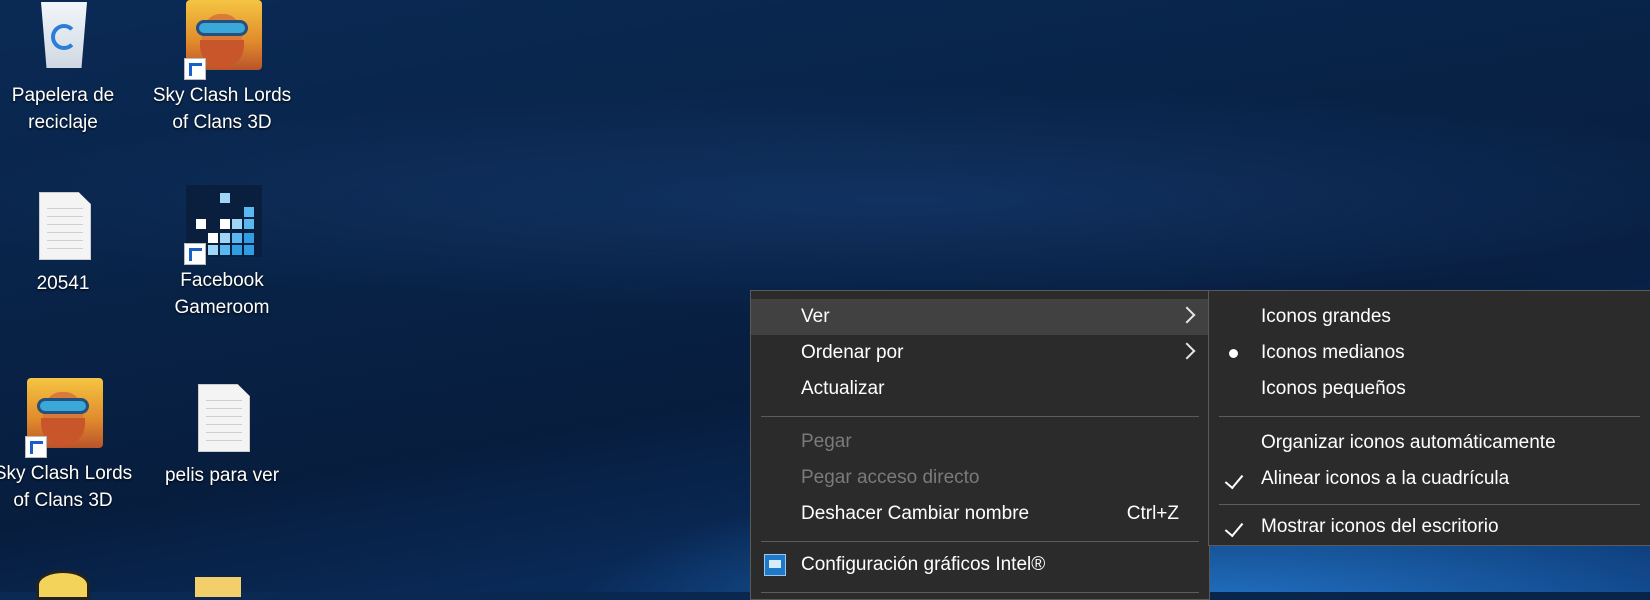 The width and height of the screenshot is (1650, 600). What do you see at coordinates (980, 353) in the screenshot?
I see `menu-item-sort-by: Ordenar por` at bounding box center [980, 353].